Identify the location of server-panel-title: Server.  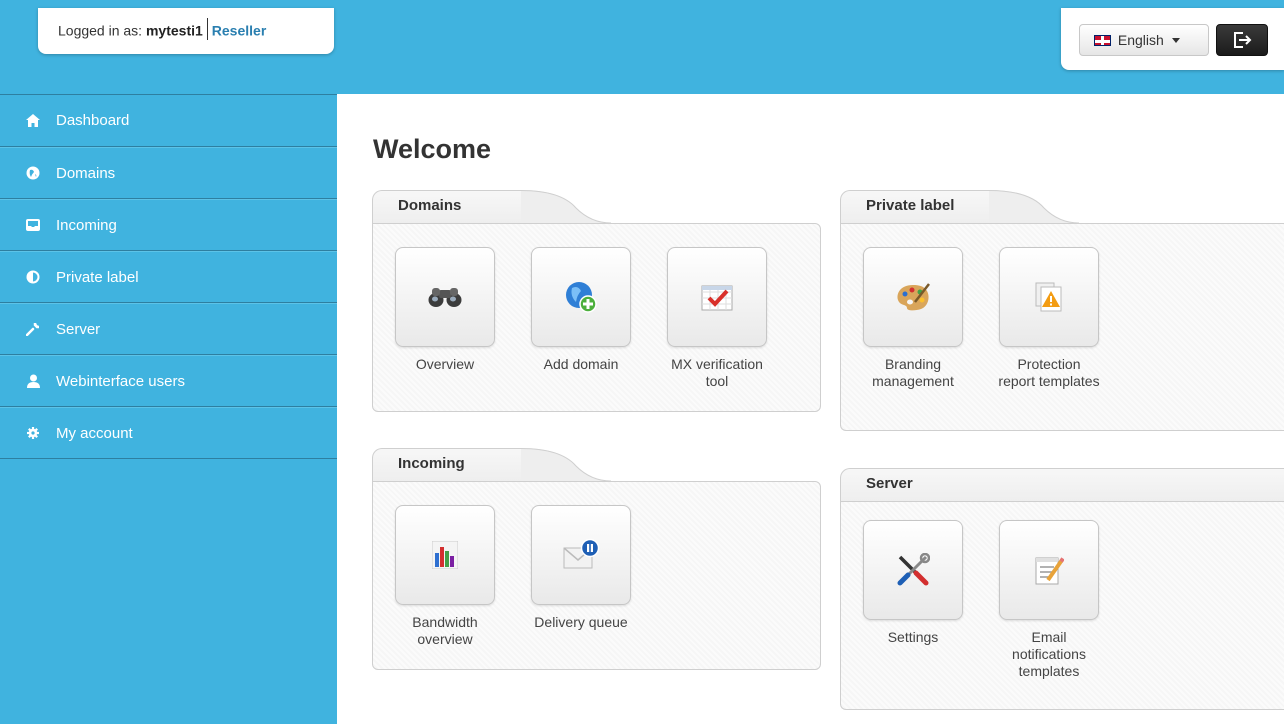
(1062, 485).